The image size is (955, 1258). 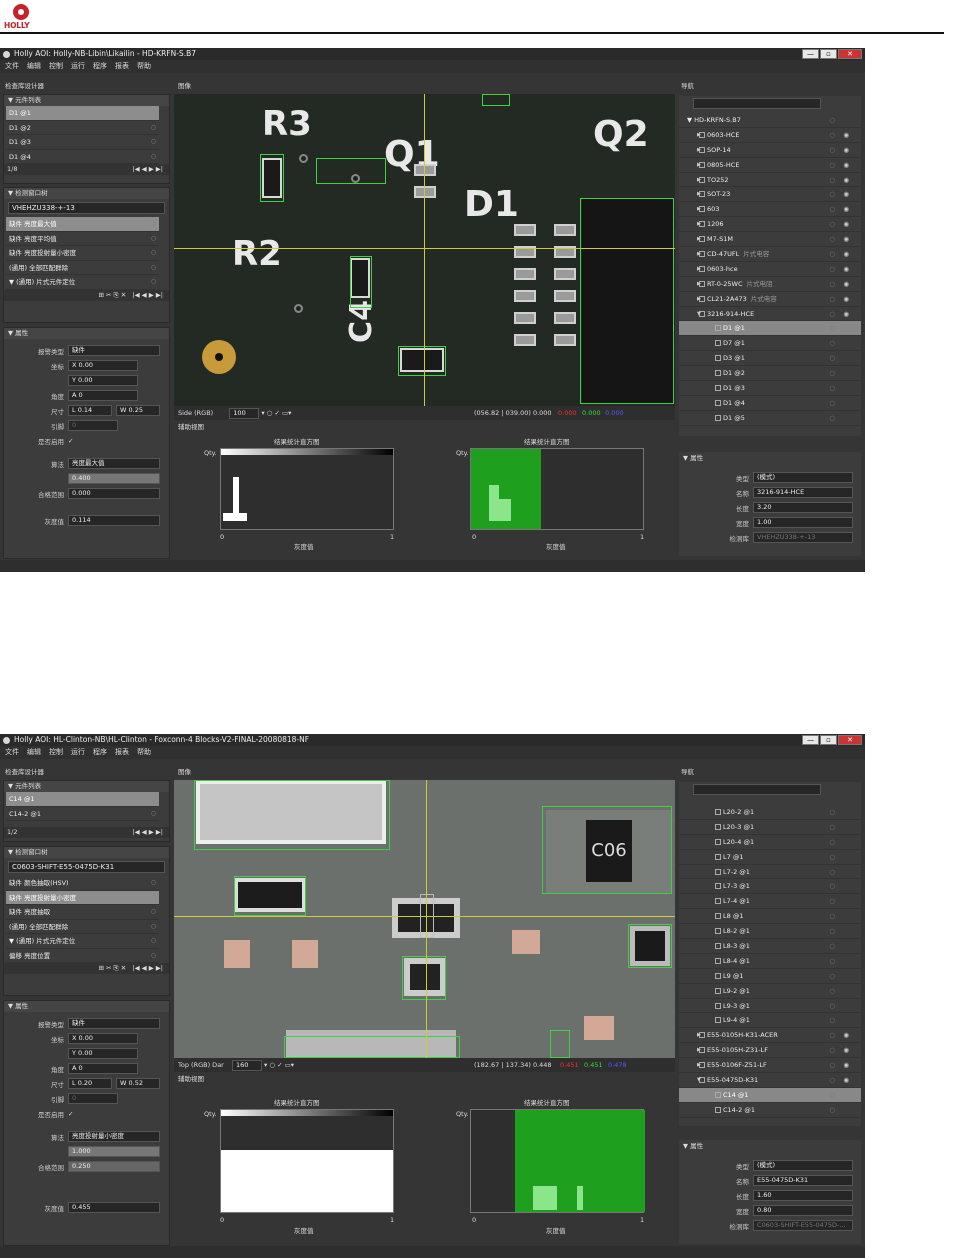 I want to click on nav-tree-item: L20-4 @1 ○, so click(x=770, y=842).